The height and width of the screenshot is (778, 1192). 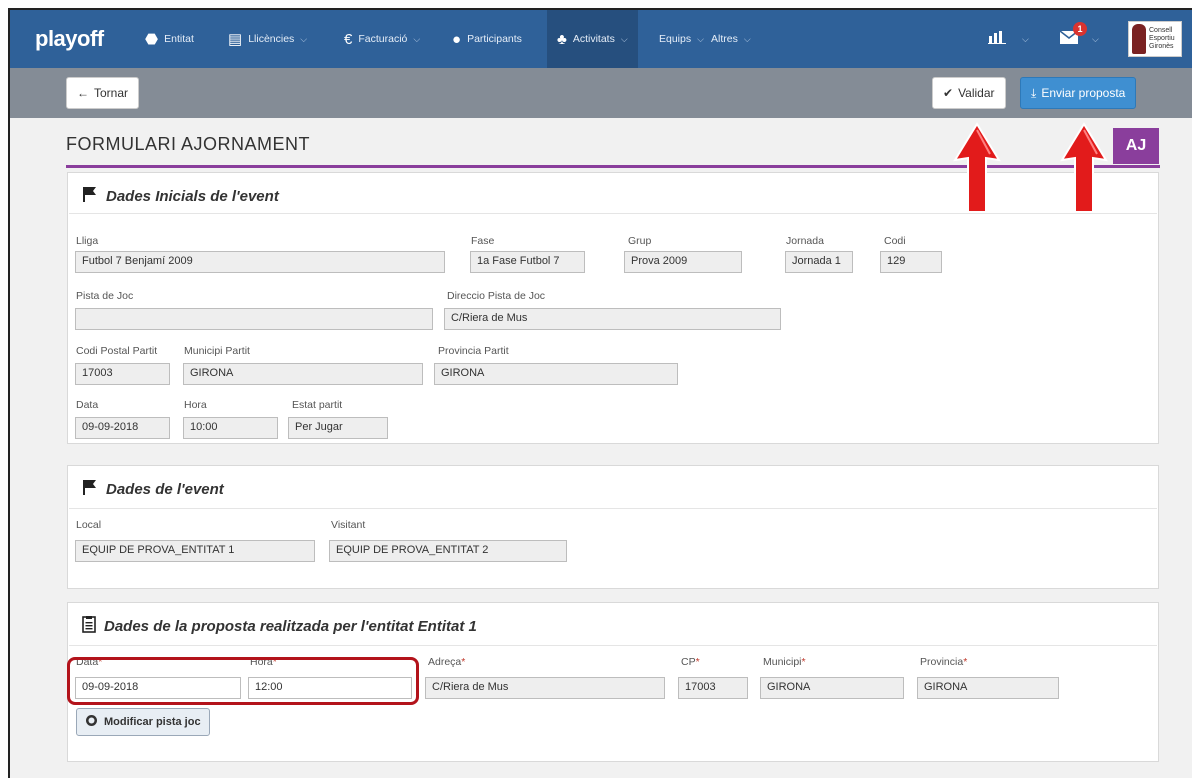 What do you see at coordinates (988, 688) in the screenshot?
I see `proposal-province-field: GIRONA` at bounding box center [988, 688].